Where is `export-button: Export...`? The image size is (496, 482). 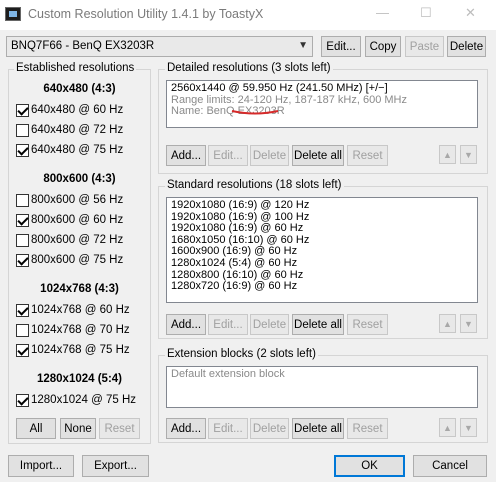
export-button: Export... is located at coordinates (115, 466).